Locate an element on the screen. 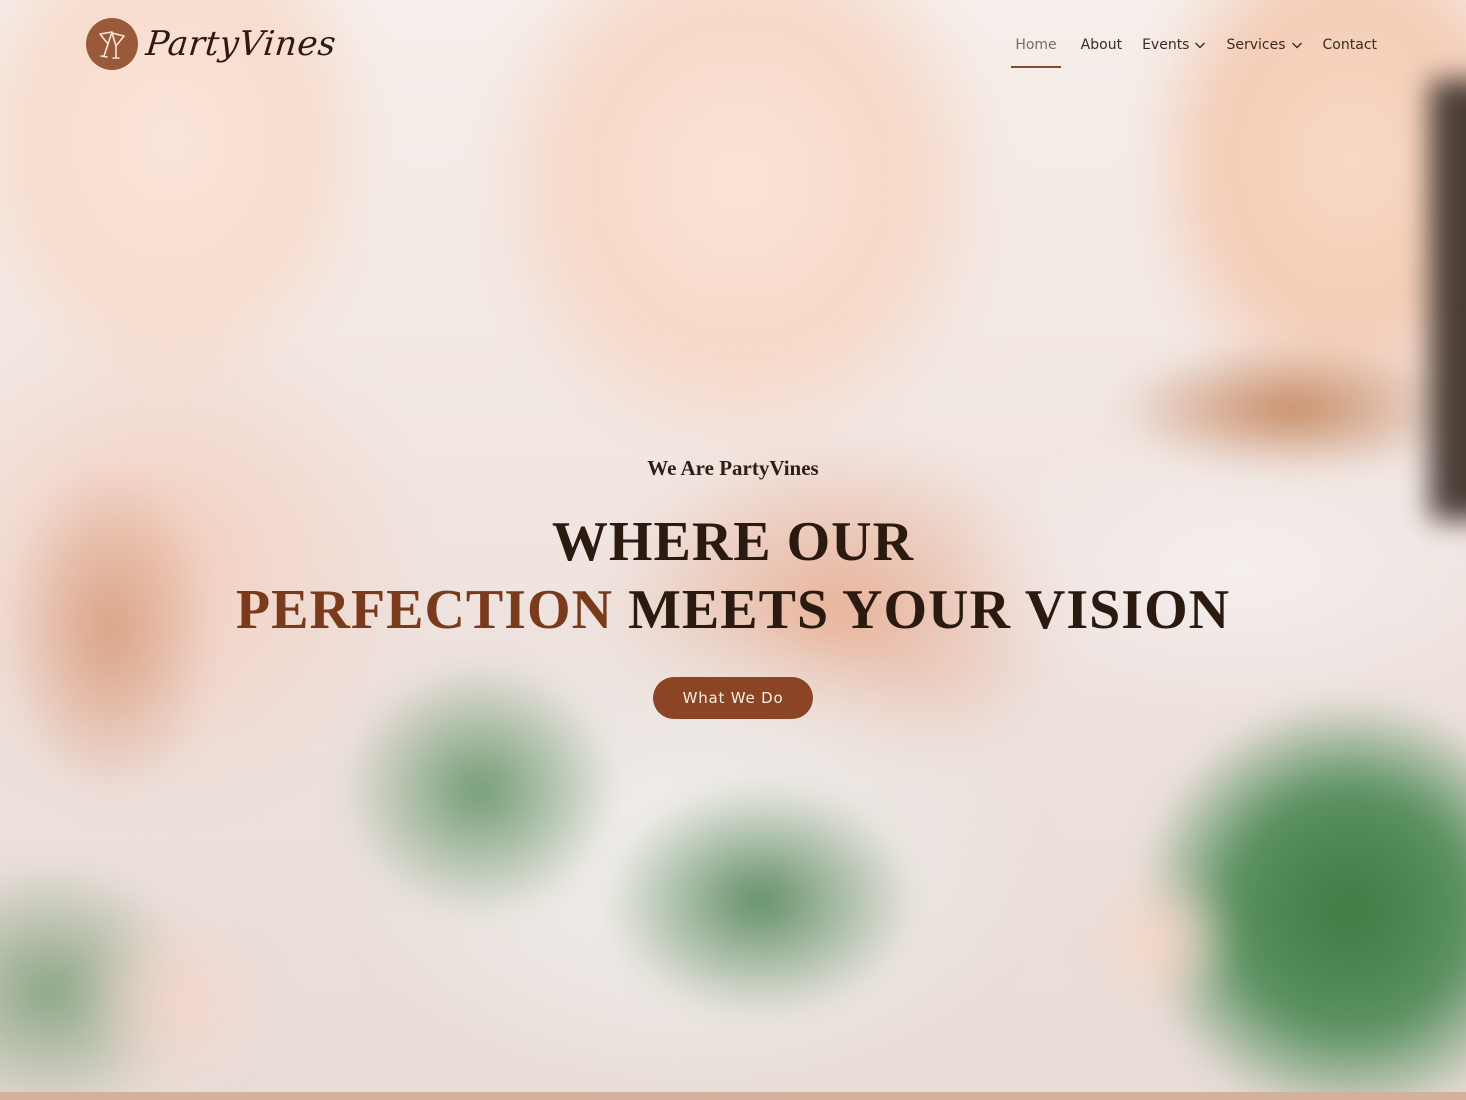 This screenshot has height=1100, width=1466. hero-eyebrow: We Are PartyVines is located at coordinates (733, 468).